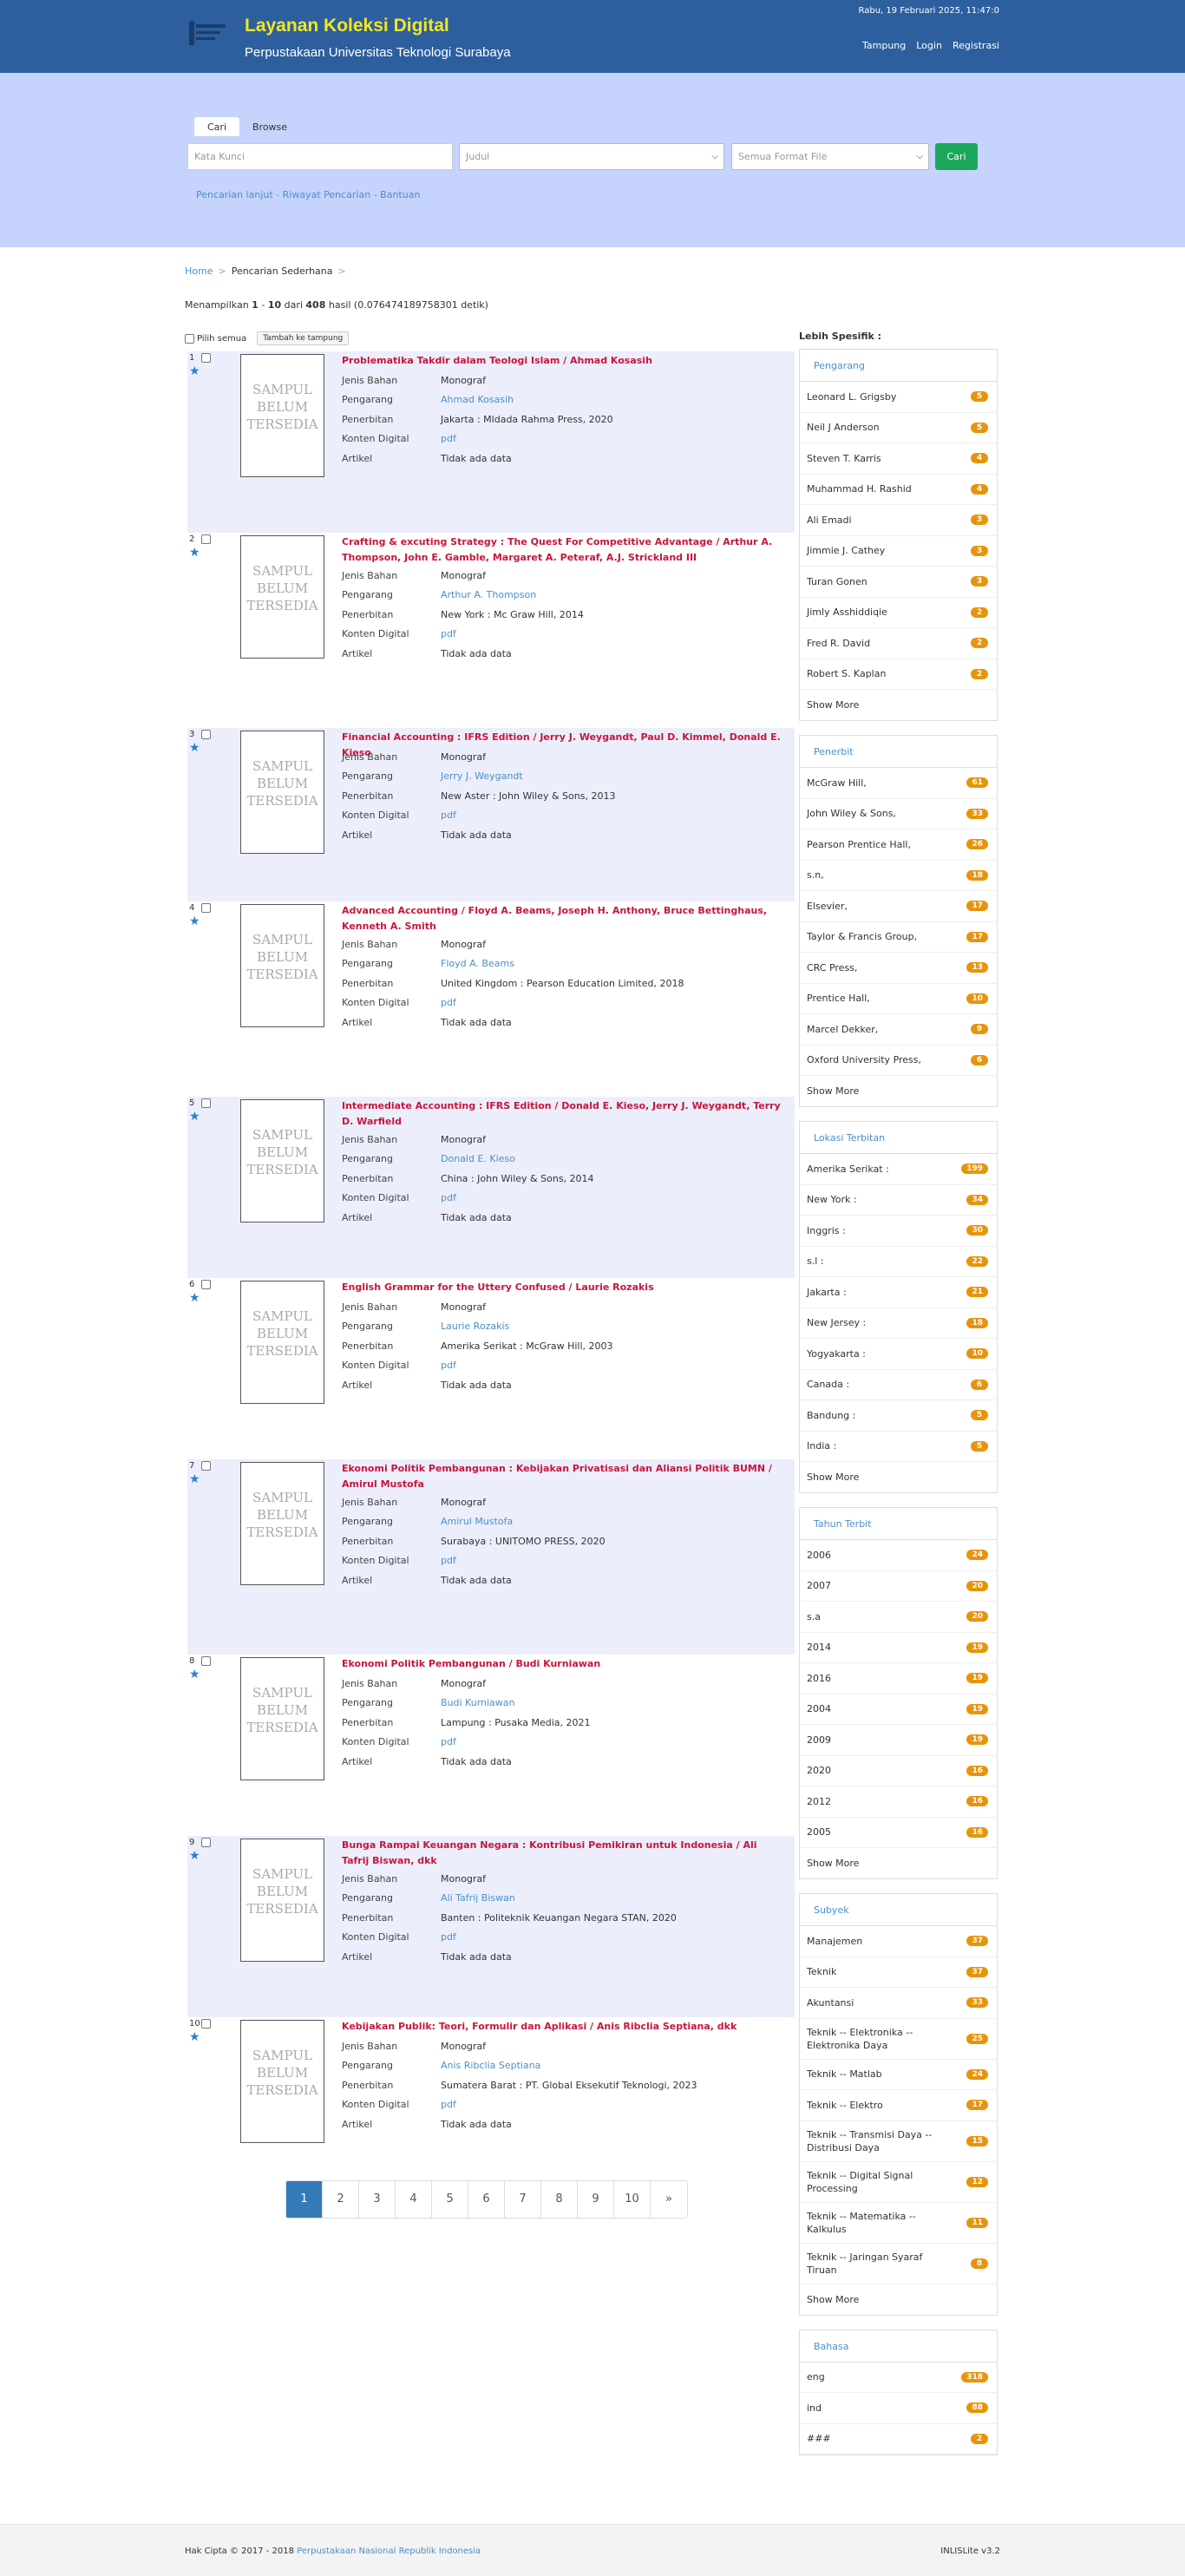 Image resolution: width=1185 pixels, height=2576 pixels. What do you see at coordinates (478, 1158) in the screenshot?
I see `meta-value-pengarang: Donald E. Kieso` at bounding box center [478, 1158].